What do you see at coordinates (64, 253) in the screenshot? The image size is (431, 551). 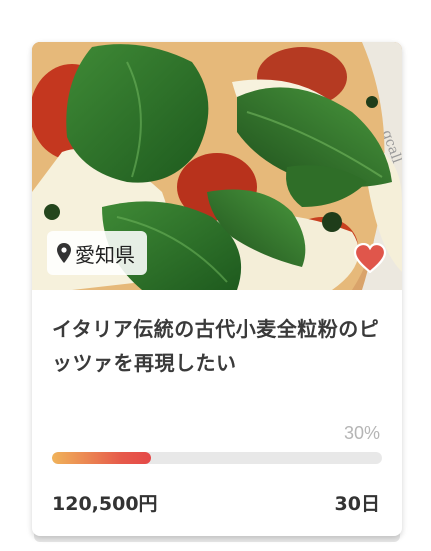 I see `location-pin-icon` at bounding box center [64, 253].